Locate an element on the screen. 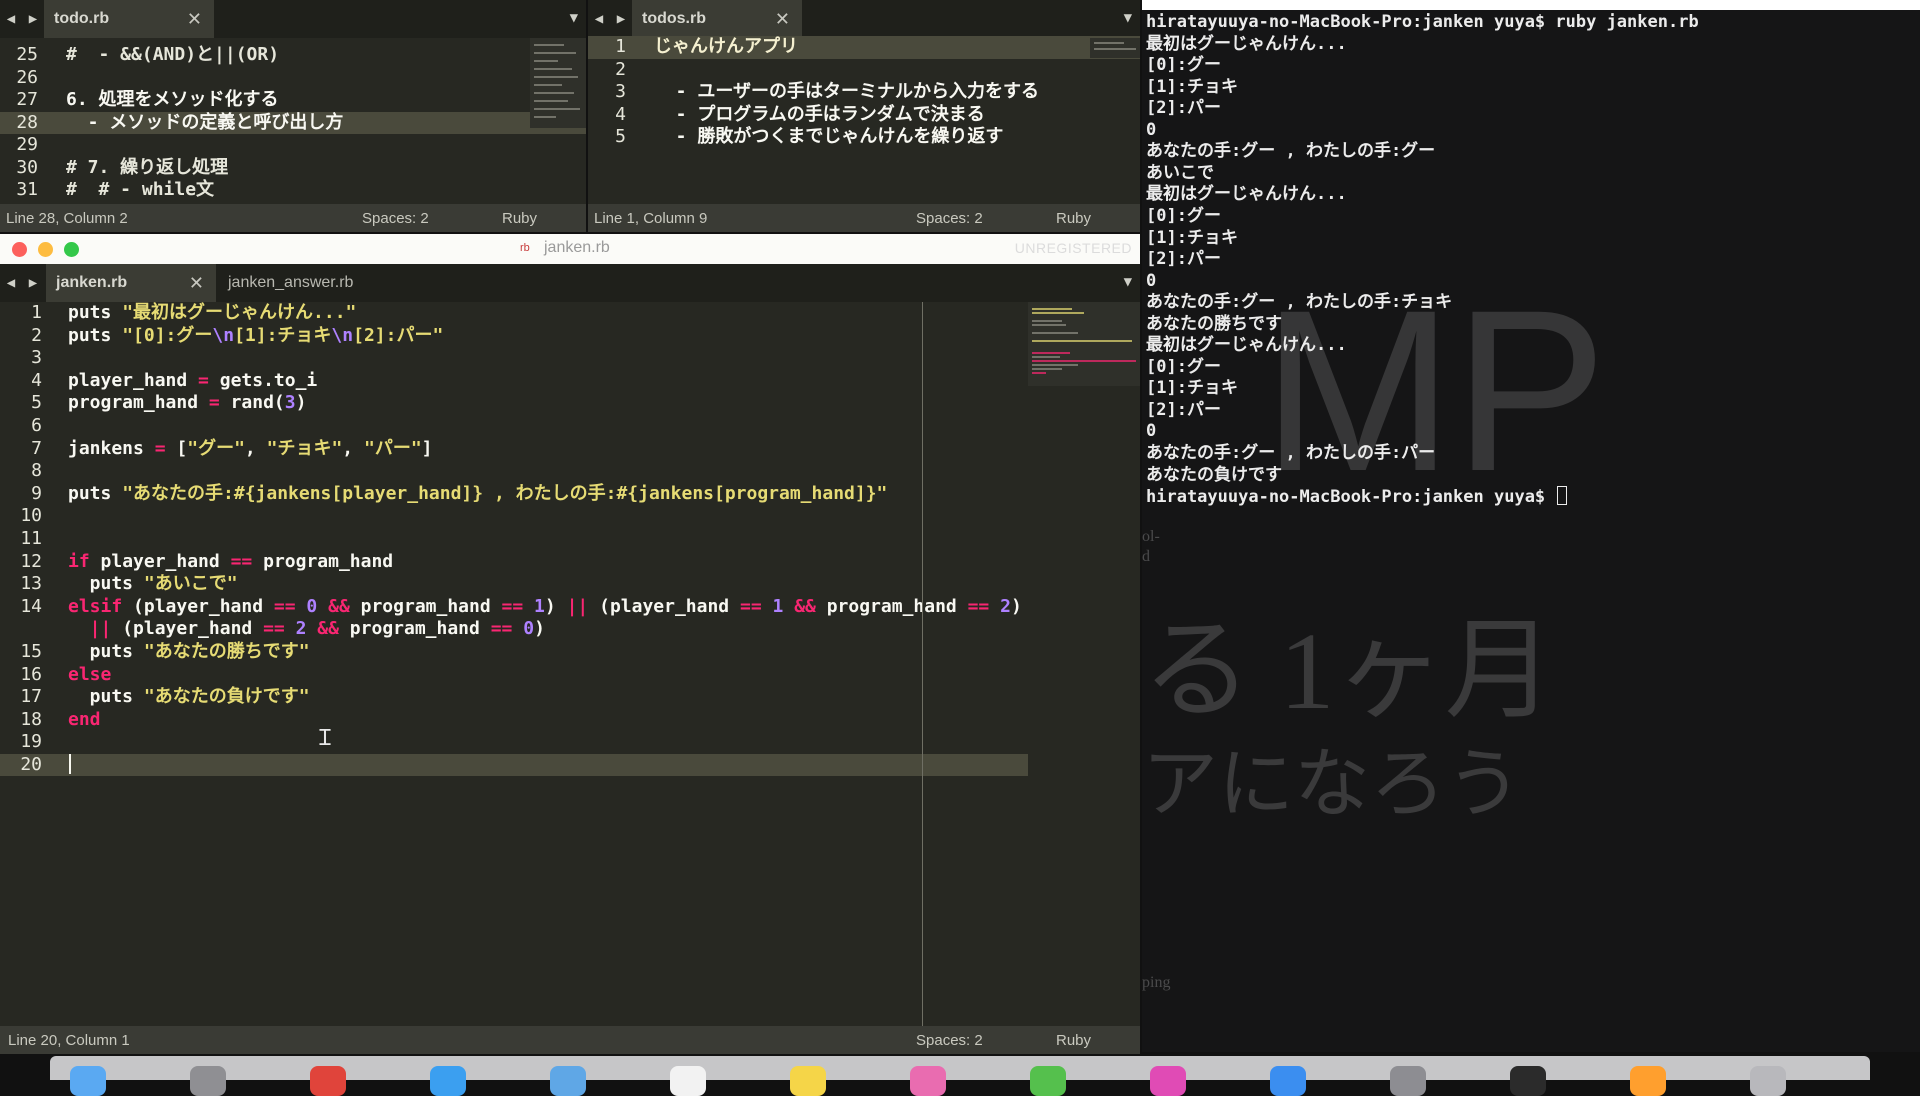 This screenshot has width=1920, height=1096. todos-tab-bar: ◀ ▶ todos.rb ✕ ▼ is located at coordinates (864, 19).